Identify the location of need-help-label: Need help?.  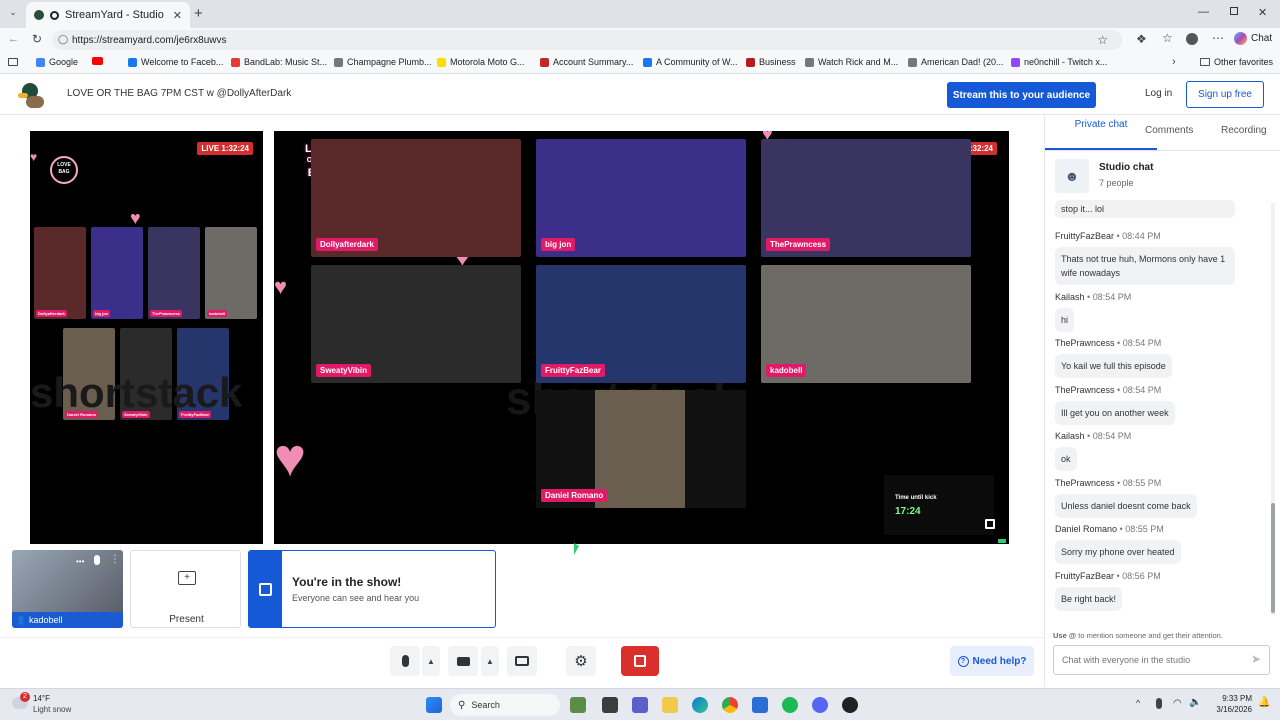
(999, 661).